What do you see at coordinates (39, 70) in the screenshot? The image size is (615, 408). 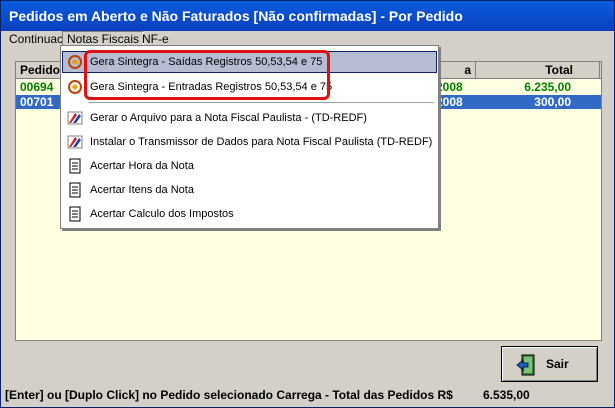 I see `col-pedido: Pedido` at bounding box center [39, 70].